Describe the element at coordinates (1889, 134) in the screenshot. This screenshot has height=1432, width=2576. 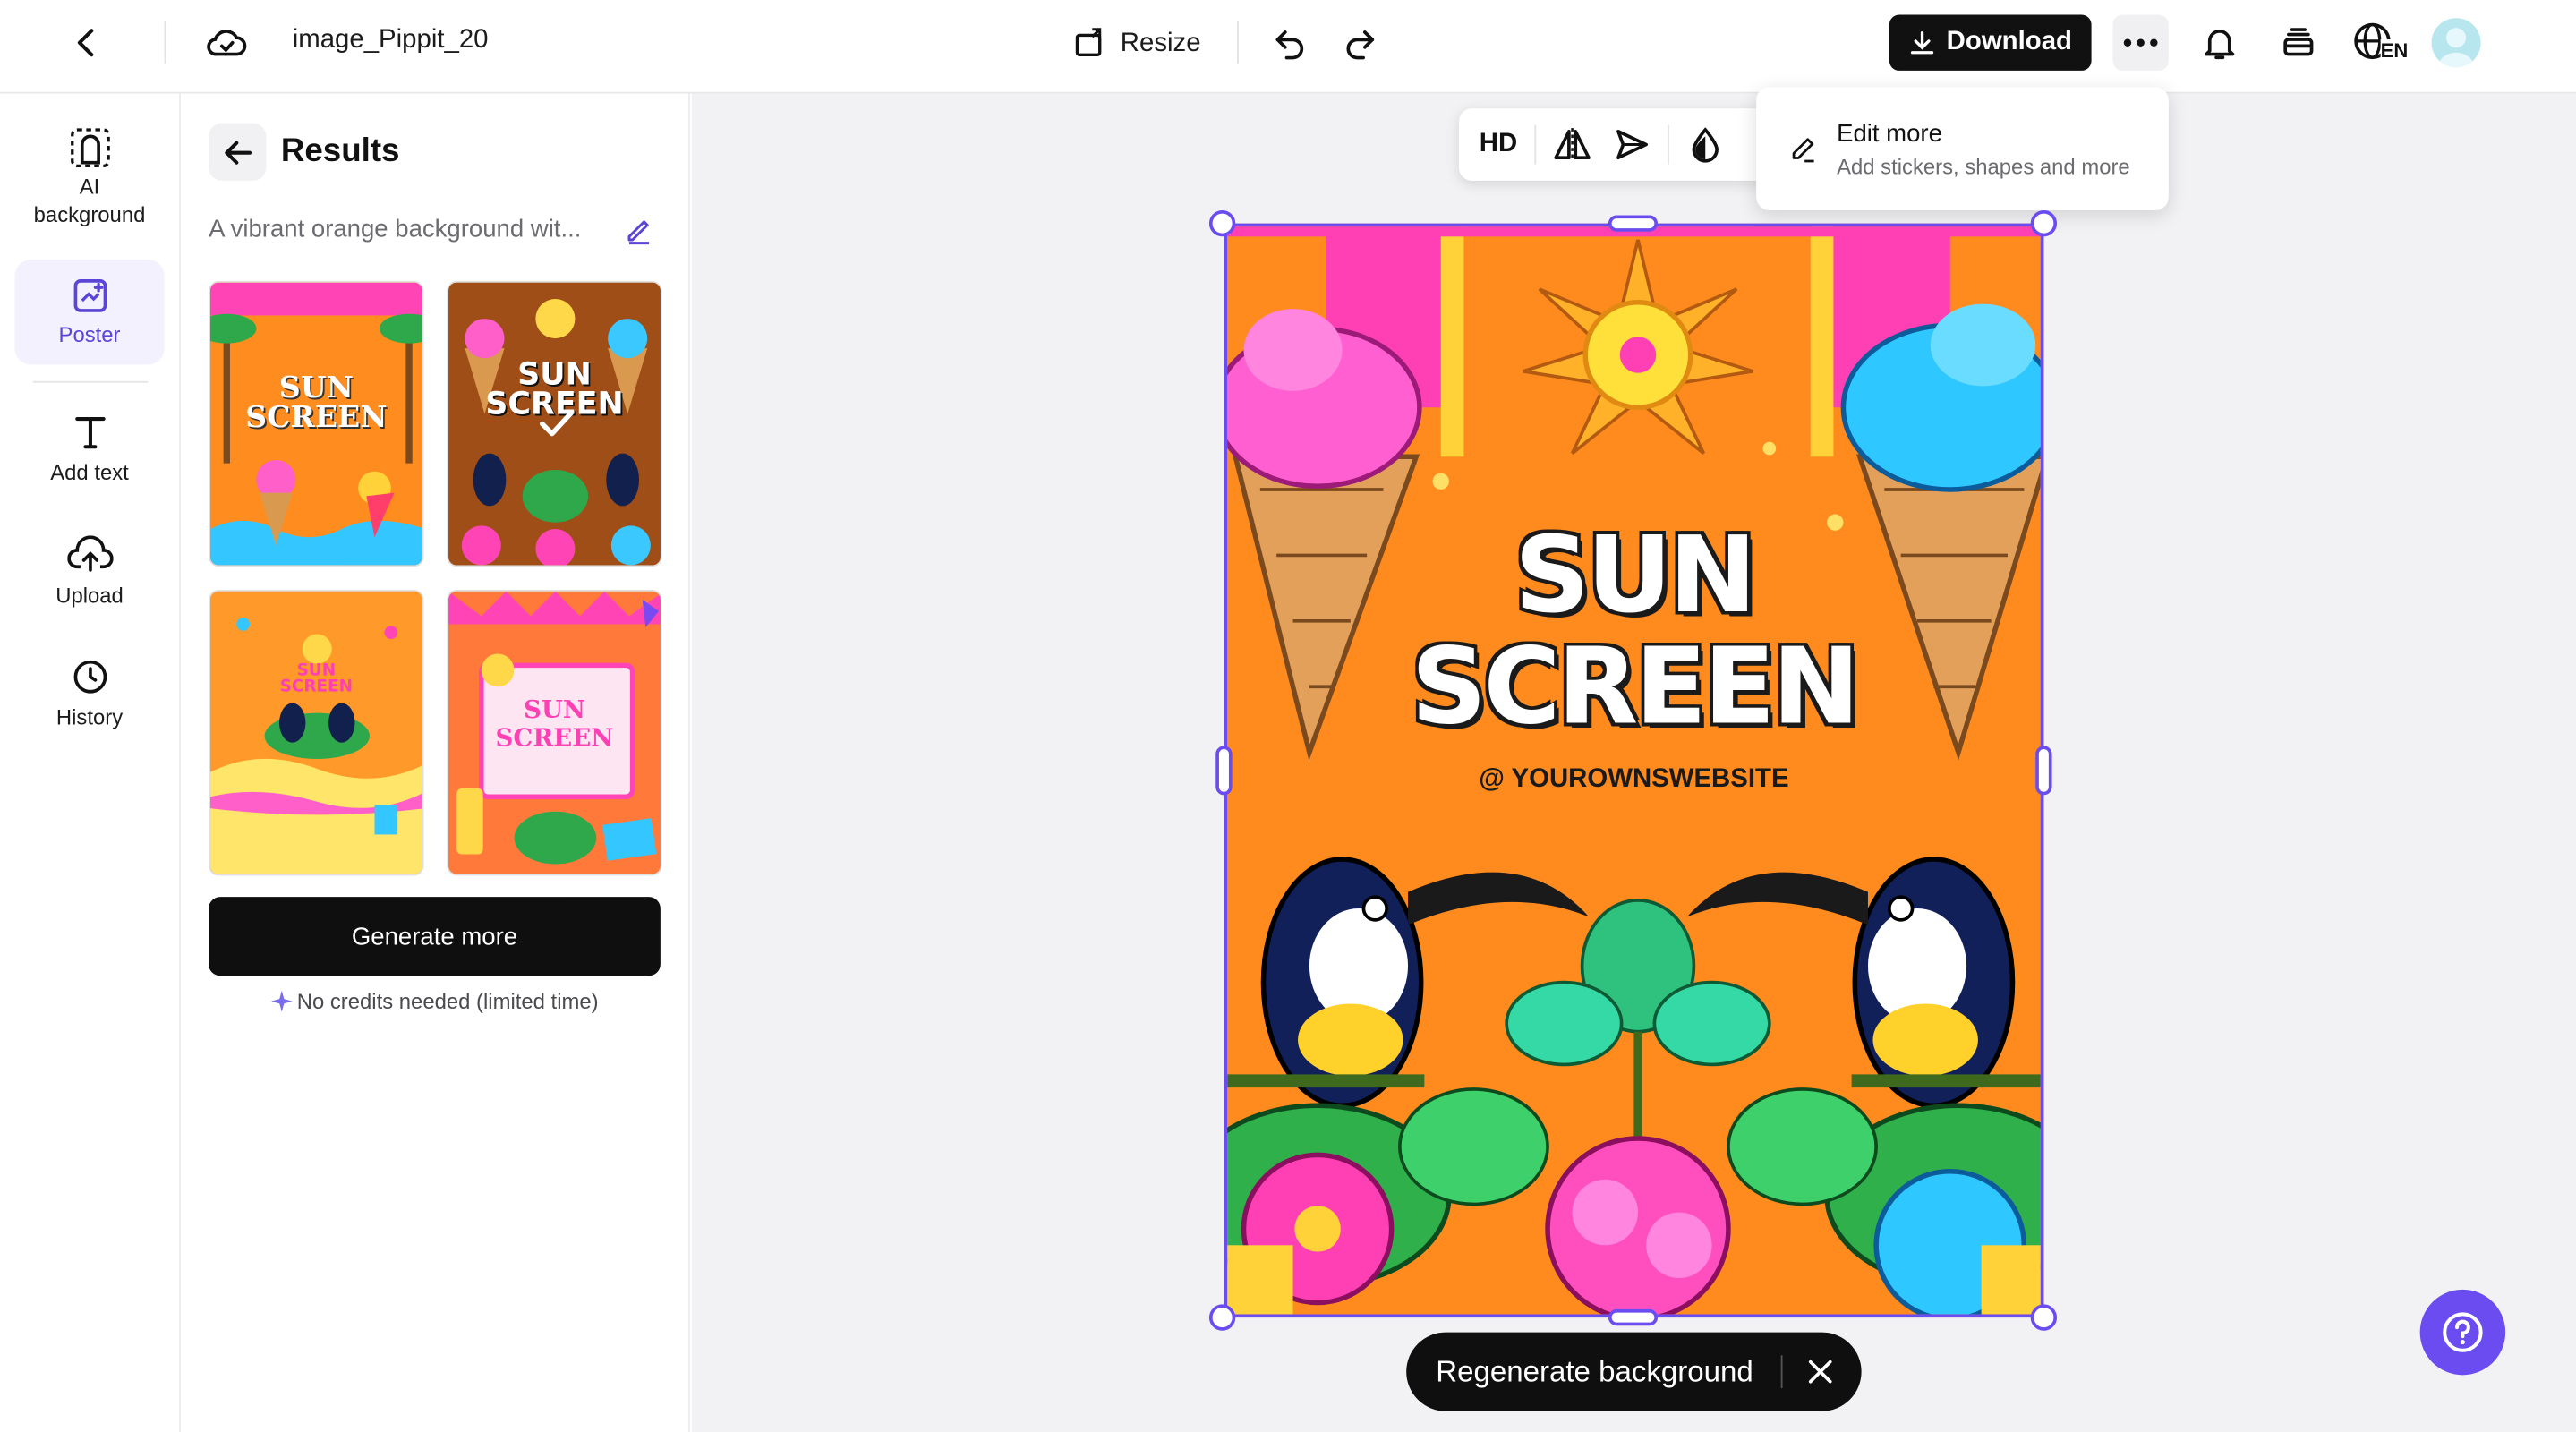
I see `menu-item-edit-more: Edit more` at that location.